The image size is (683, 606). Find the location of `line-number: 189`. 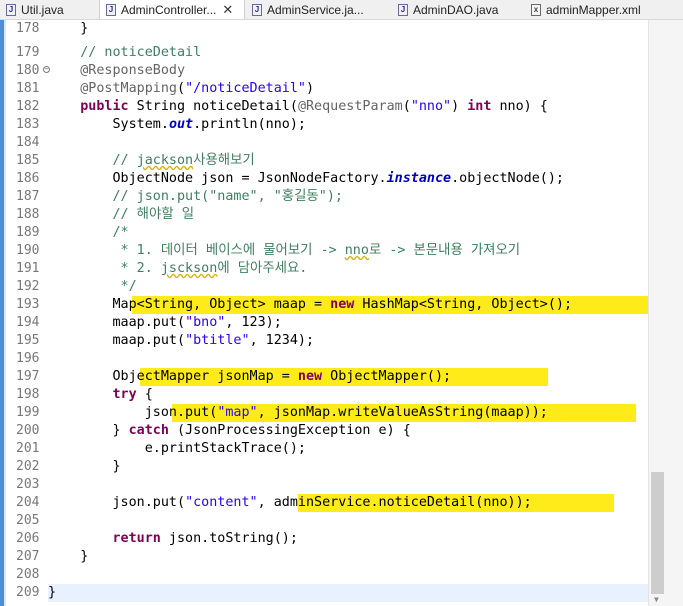

line-number: 189 is located at coordinates (28, 232).